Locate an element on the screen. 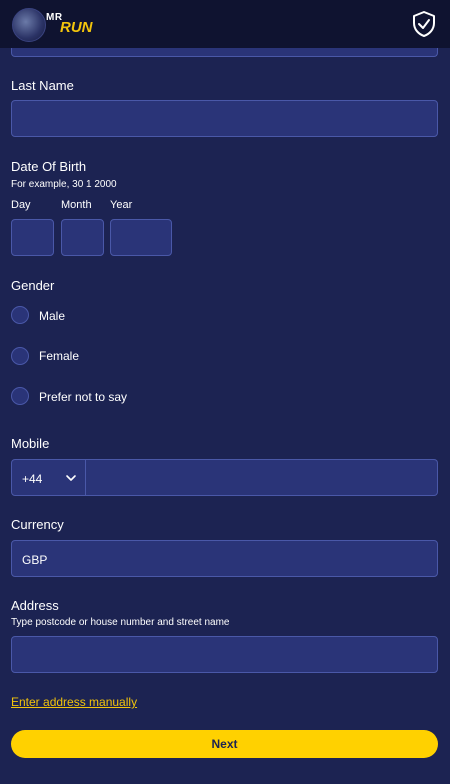 This screenshot has width=450, height=784. logo: MR RUN is located at coordinates (55, 25).